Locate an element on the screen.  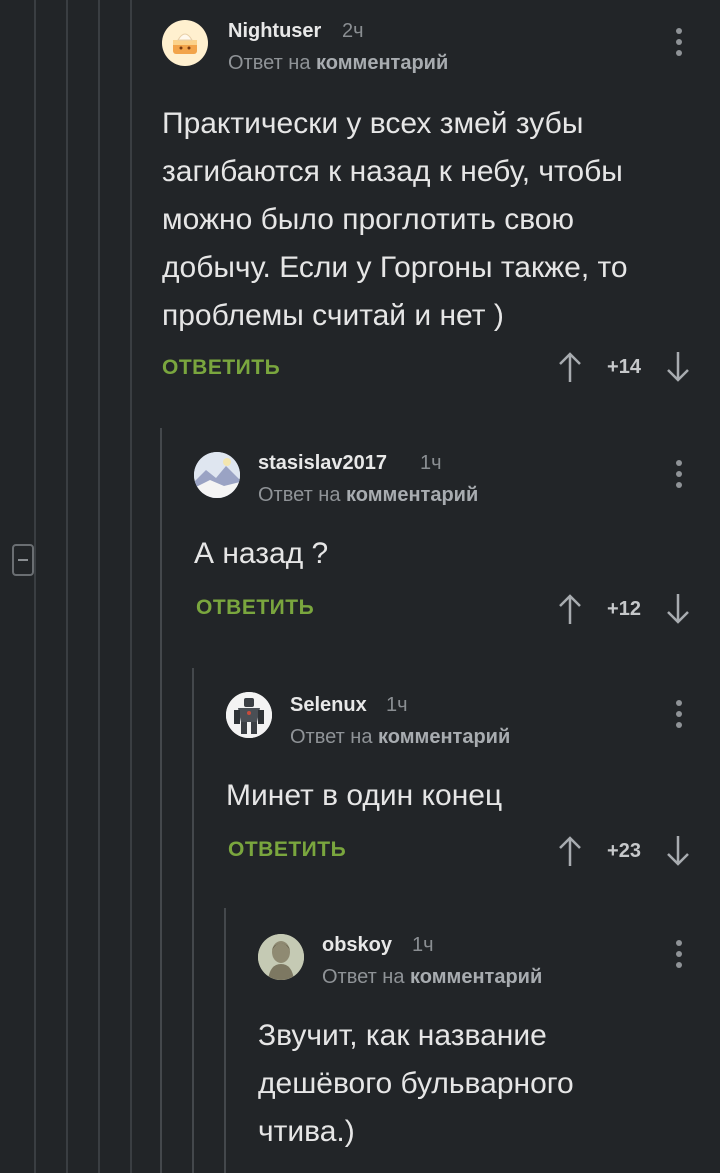
comment-score: +12 is located at coordinates (624, 609).